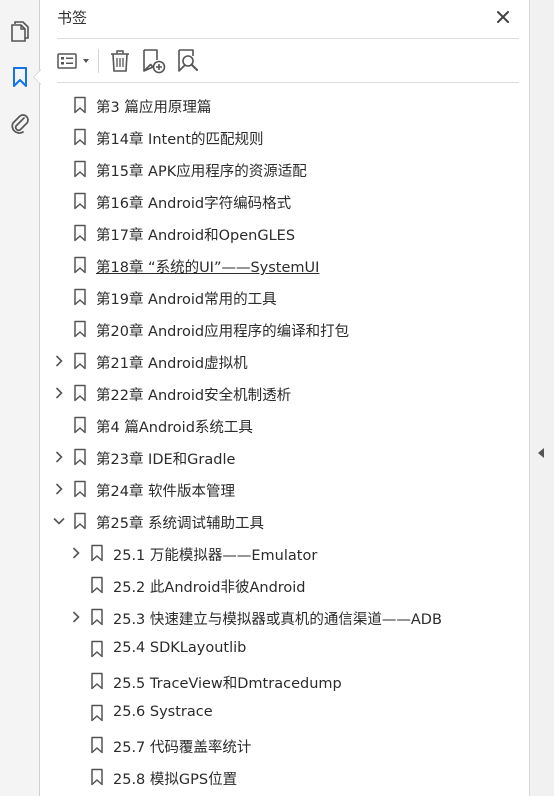  Describe the element at coordinates (277, 620) in the screenshot. I see `bookmark-label: 25.3 快速建立与模拟器或真机的通信渠道——ADB` at that location.